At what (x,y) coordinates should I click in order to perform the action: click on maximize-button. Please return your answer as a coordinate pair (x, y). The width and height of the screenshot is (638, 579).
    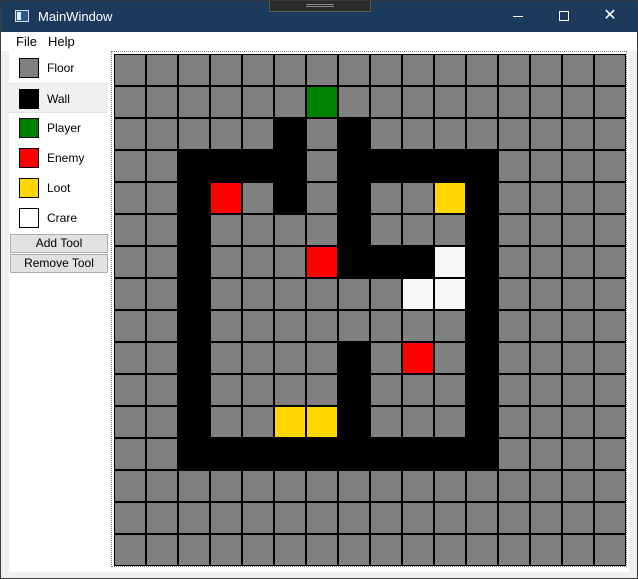
    Looking at the image, I should click on (564, 16).